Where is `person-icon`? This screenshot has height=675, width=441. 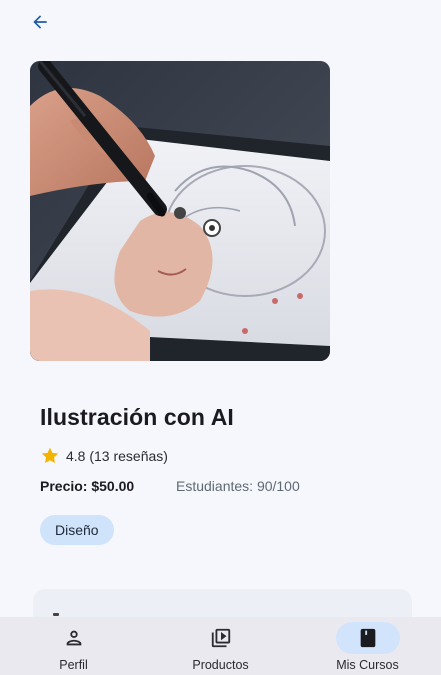
person-icon is located at coordinates (73, 638).